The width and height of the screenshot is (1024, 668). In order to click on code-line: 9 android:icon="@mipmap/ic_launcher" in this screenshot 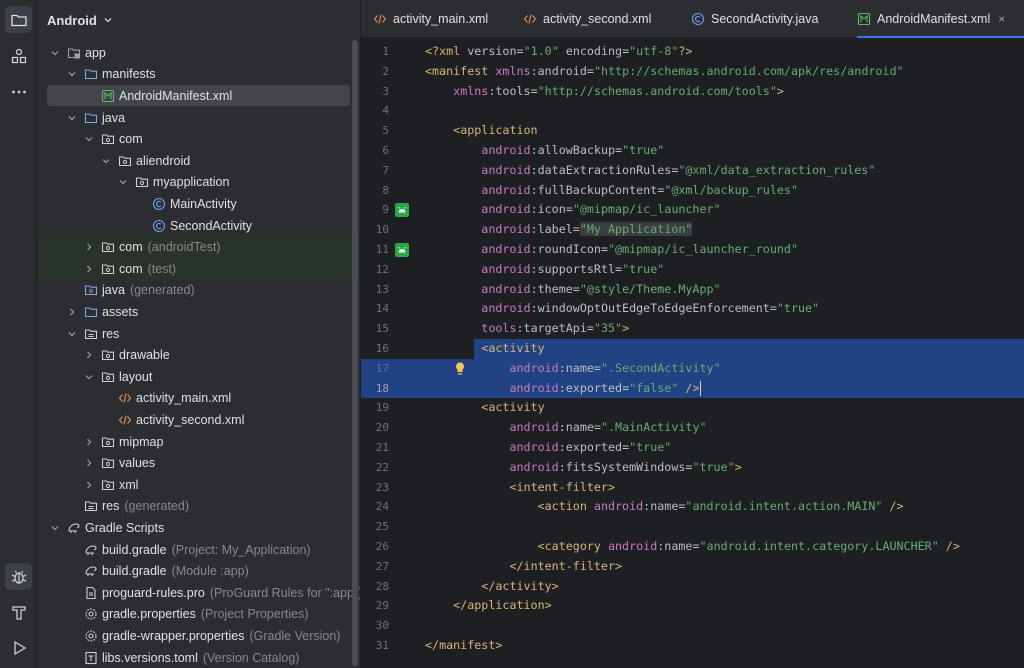, I will do `click(692, 210)`.